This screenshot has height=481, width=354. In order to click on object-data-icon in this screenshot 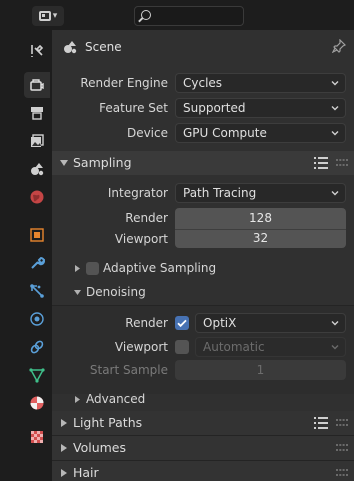, I will do `click(37, 375)`.